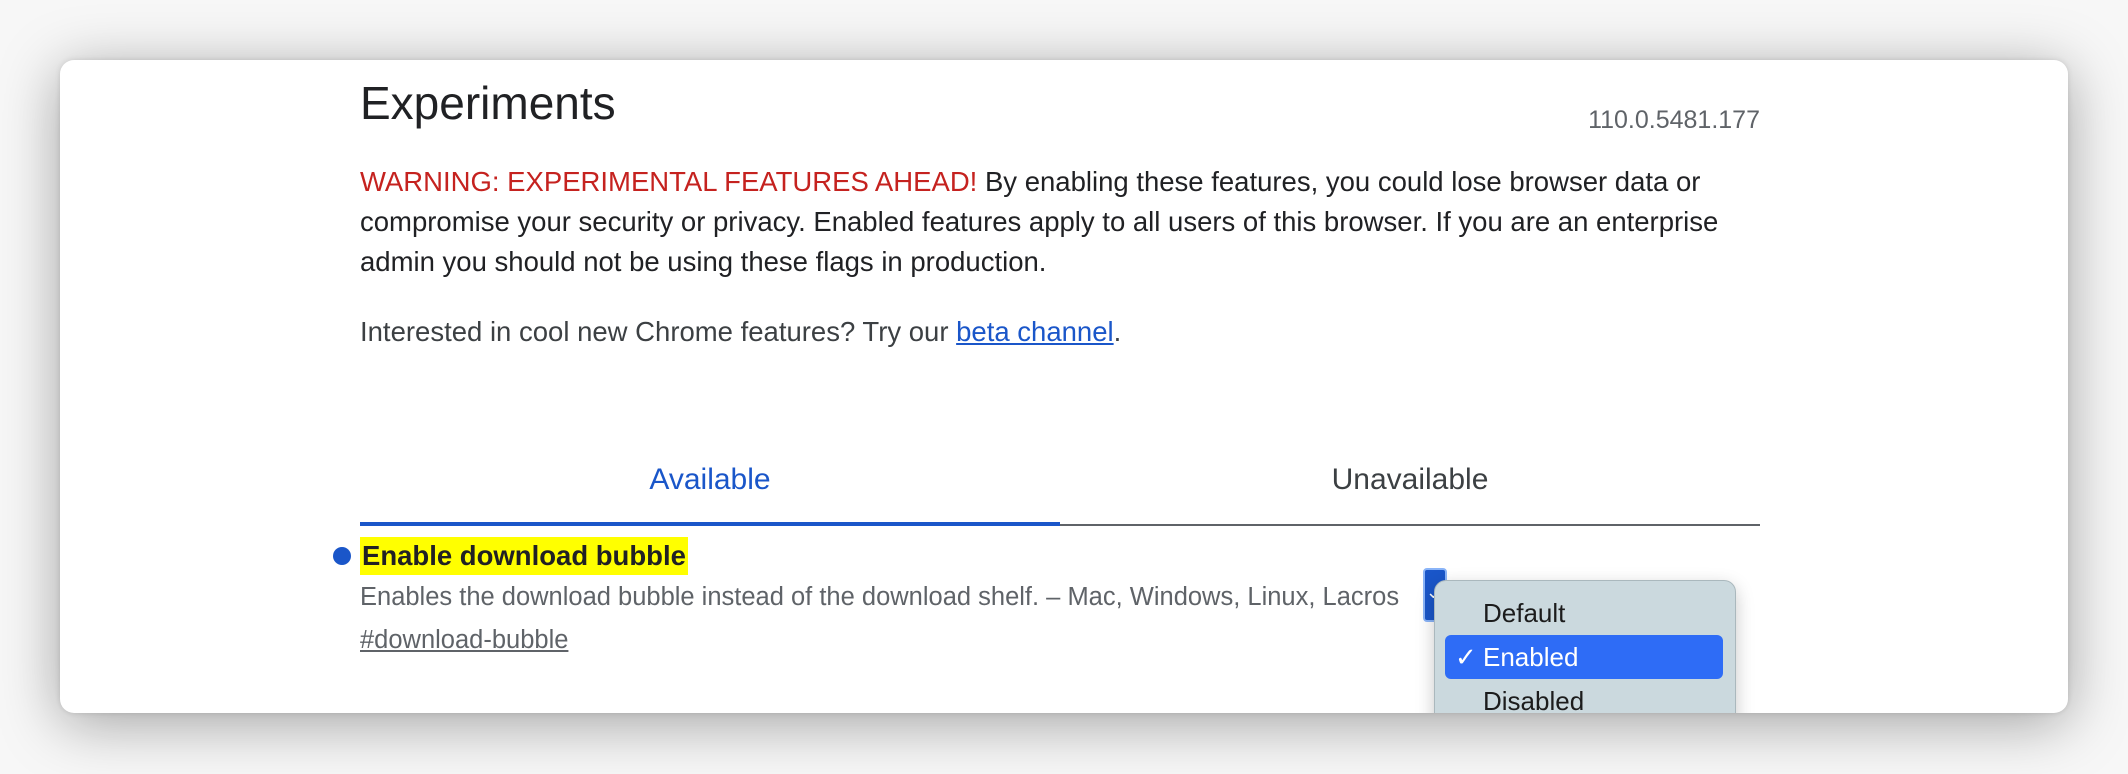 This screenshot has width=2128, height=774. What do you see at coordinates (464, 640) in the screenshot?
I see `flag-permalink: #download-bubble` at bounding box center [464, 640].